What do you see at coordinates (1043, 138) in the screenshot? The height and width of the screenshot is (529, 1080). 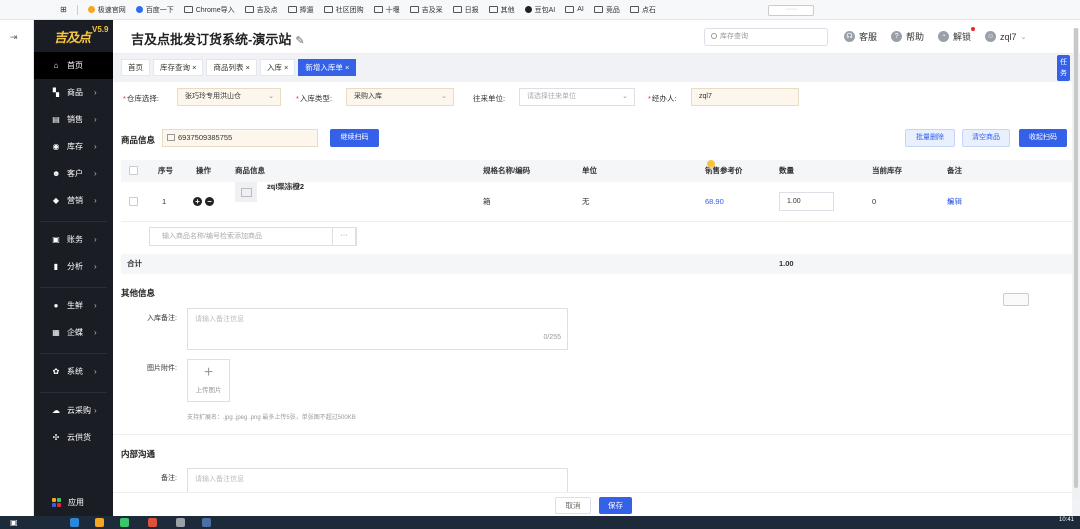 I see `collapse-scan-button: 收起扫码` at bounding box center [1043, 138].